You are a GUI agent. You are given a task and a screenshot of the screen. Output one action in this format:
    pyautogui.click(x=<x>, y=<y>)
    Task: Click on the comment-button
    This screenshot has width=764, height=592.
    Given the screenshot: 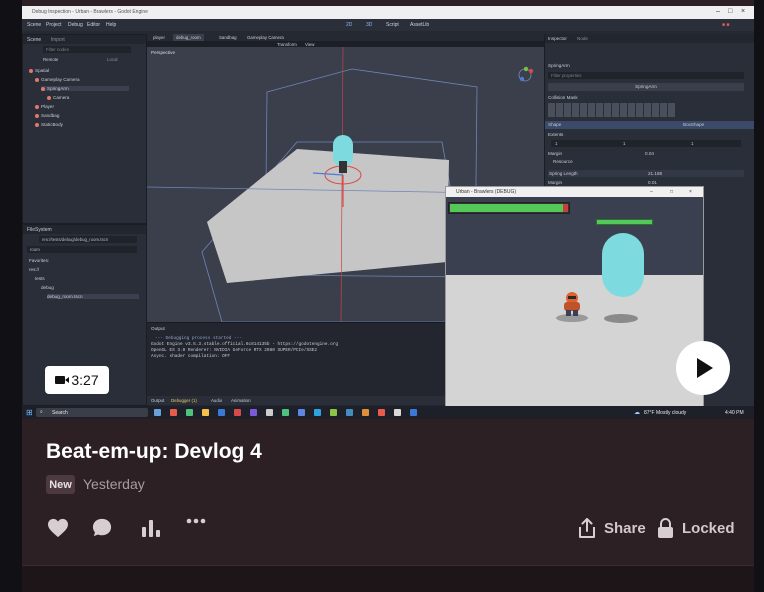 What is the action you would take?
    pyautogui.click(x=102, y=528)
    